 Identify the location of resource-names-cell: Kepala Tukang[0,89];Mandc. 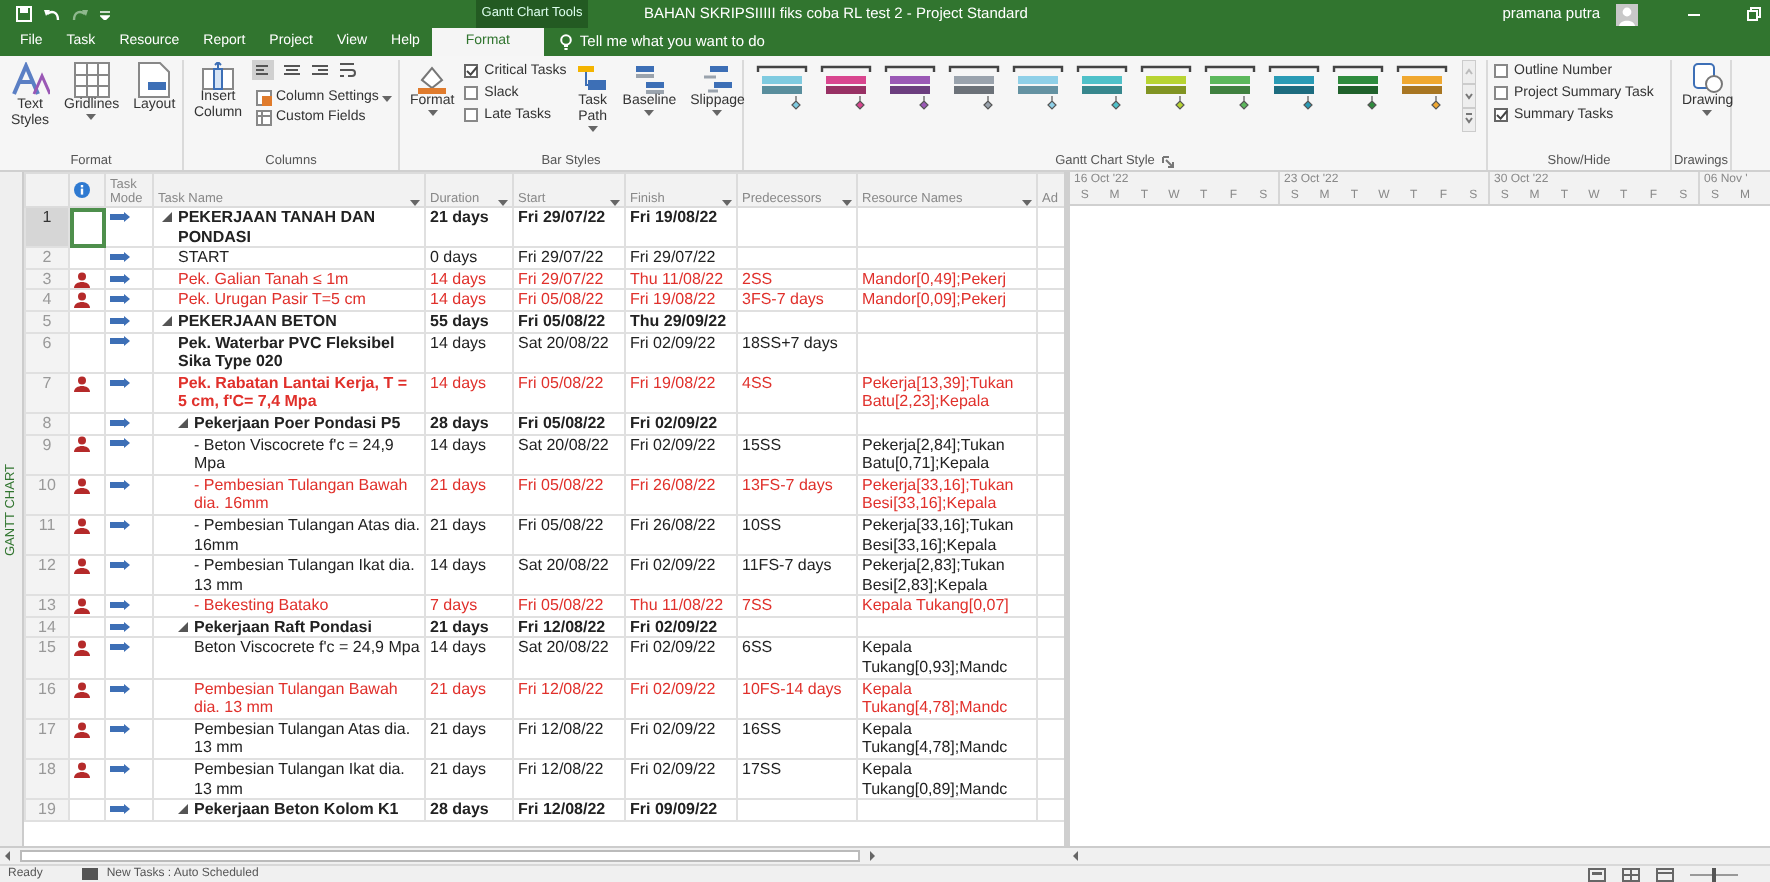
(947, 779).